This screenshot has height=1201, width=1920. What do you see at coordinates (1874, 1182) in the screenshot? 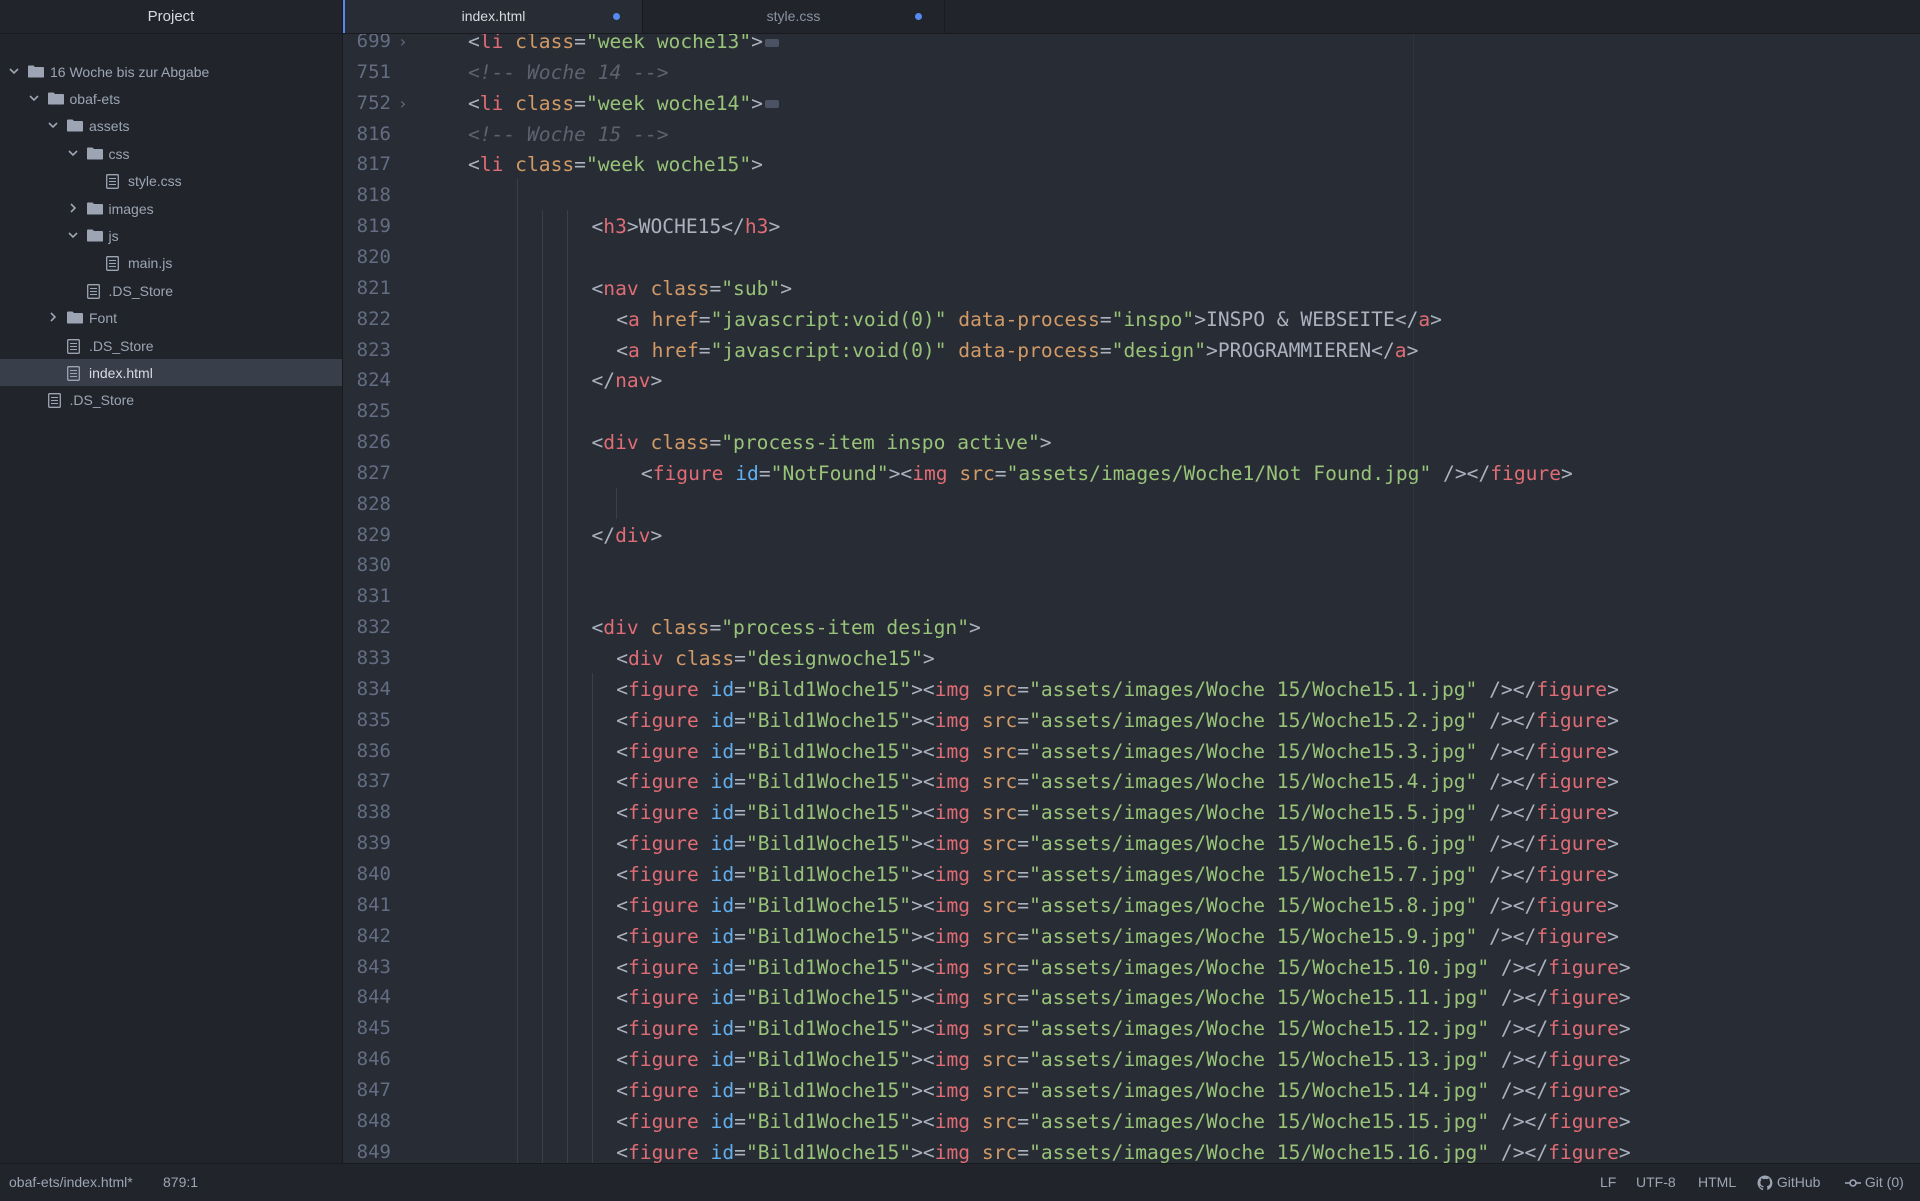
I see `git-button: Git (0)` at bounding box center [1874, 1182].